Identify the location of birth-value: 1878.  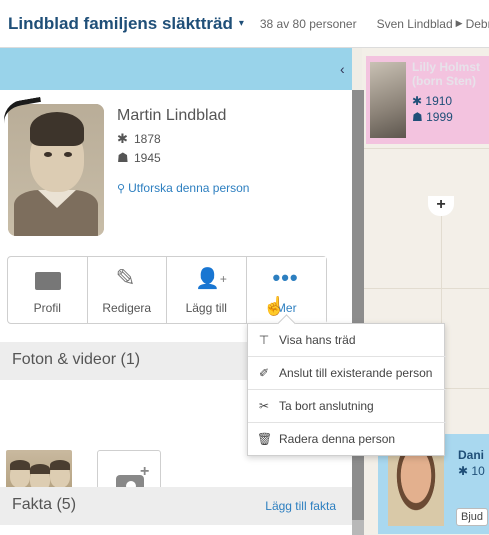
(147, 139).